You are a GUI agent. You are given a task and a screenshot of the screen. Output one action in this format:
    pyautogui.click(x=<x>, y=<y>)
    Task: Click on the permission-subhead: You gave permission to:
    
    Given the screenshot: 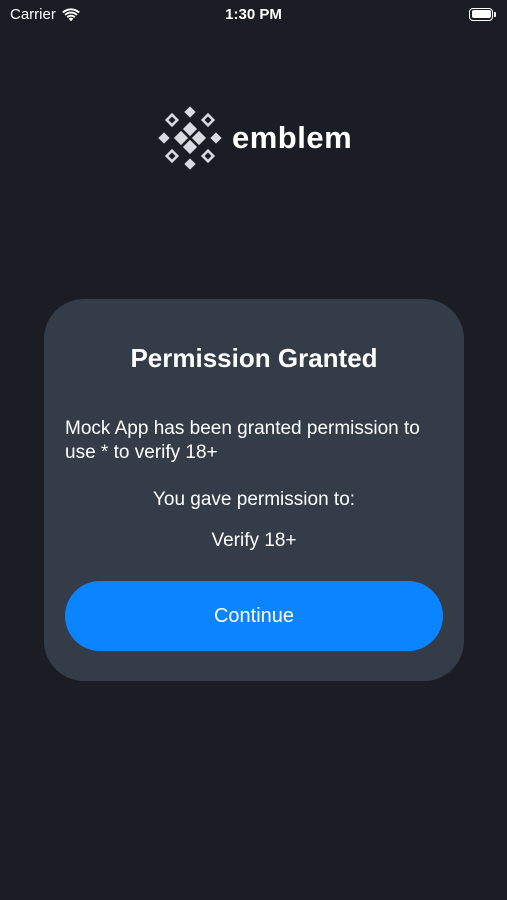 What is the action you would take?
    pyautogui.click(x=254, y=499)
    